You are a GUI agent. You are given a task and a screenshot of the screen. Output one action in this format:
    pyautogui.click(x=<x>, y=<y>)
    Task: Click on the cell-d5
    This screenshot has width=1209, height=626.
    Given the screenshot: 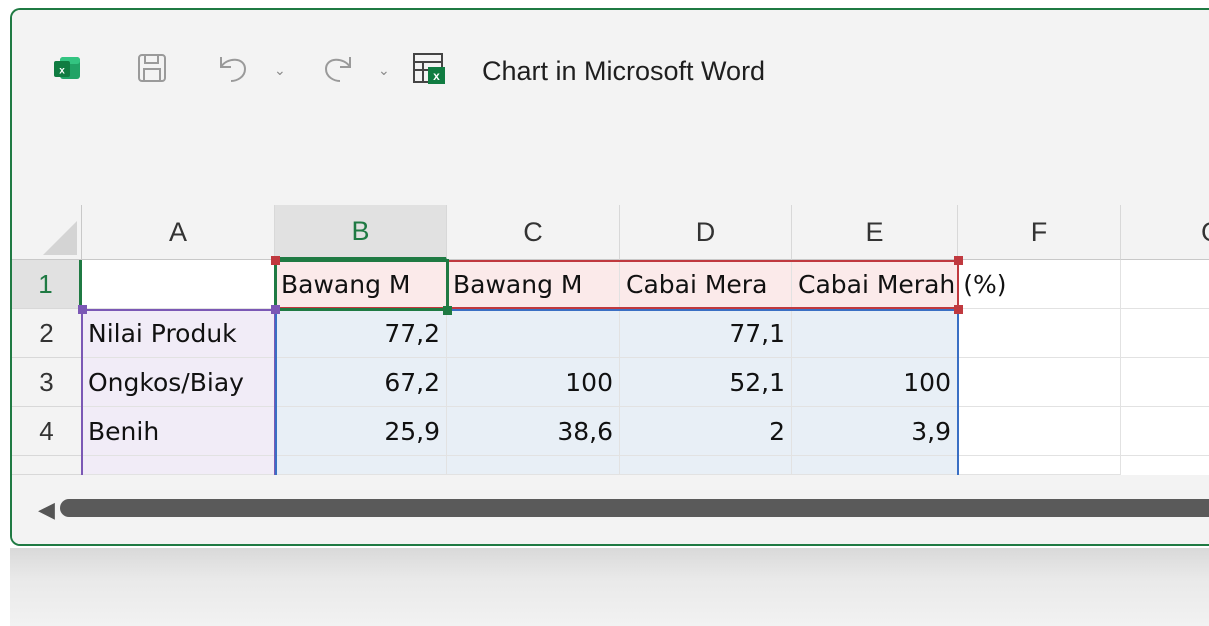 What is the action you would take?
    pyautogui.click(x=706, y=465)
    